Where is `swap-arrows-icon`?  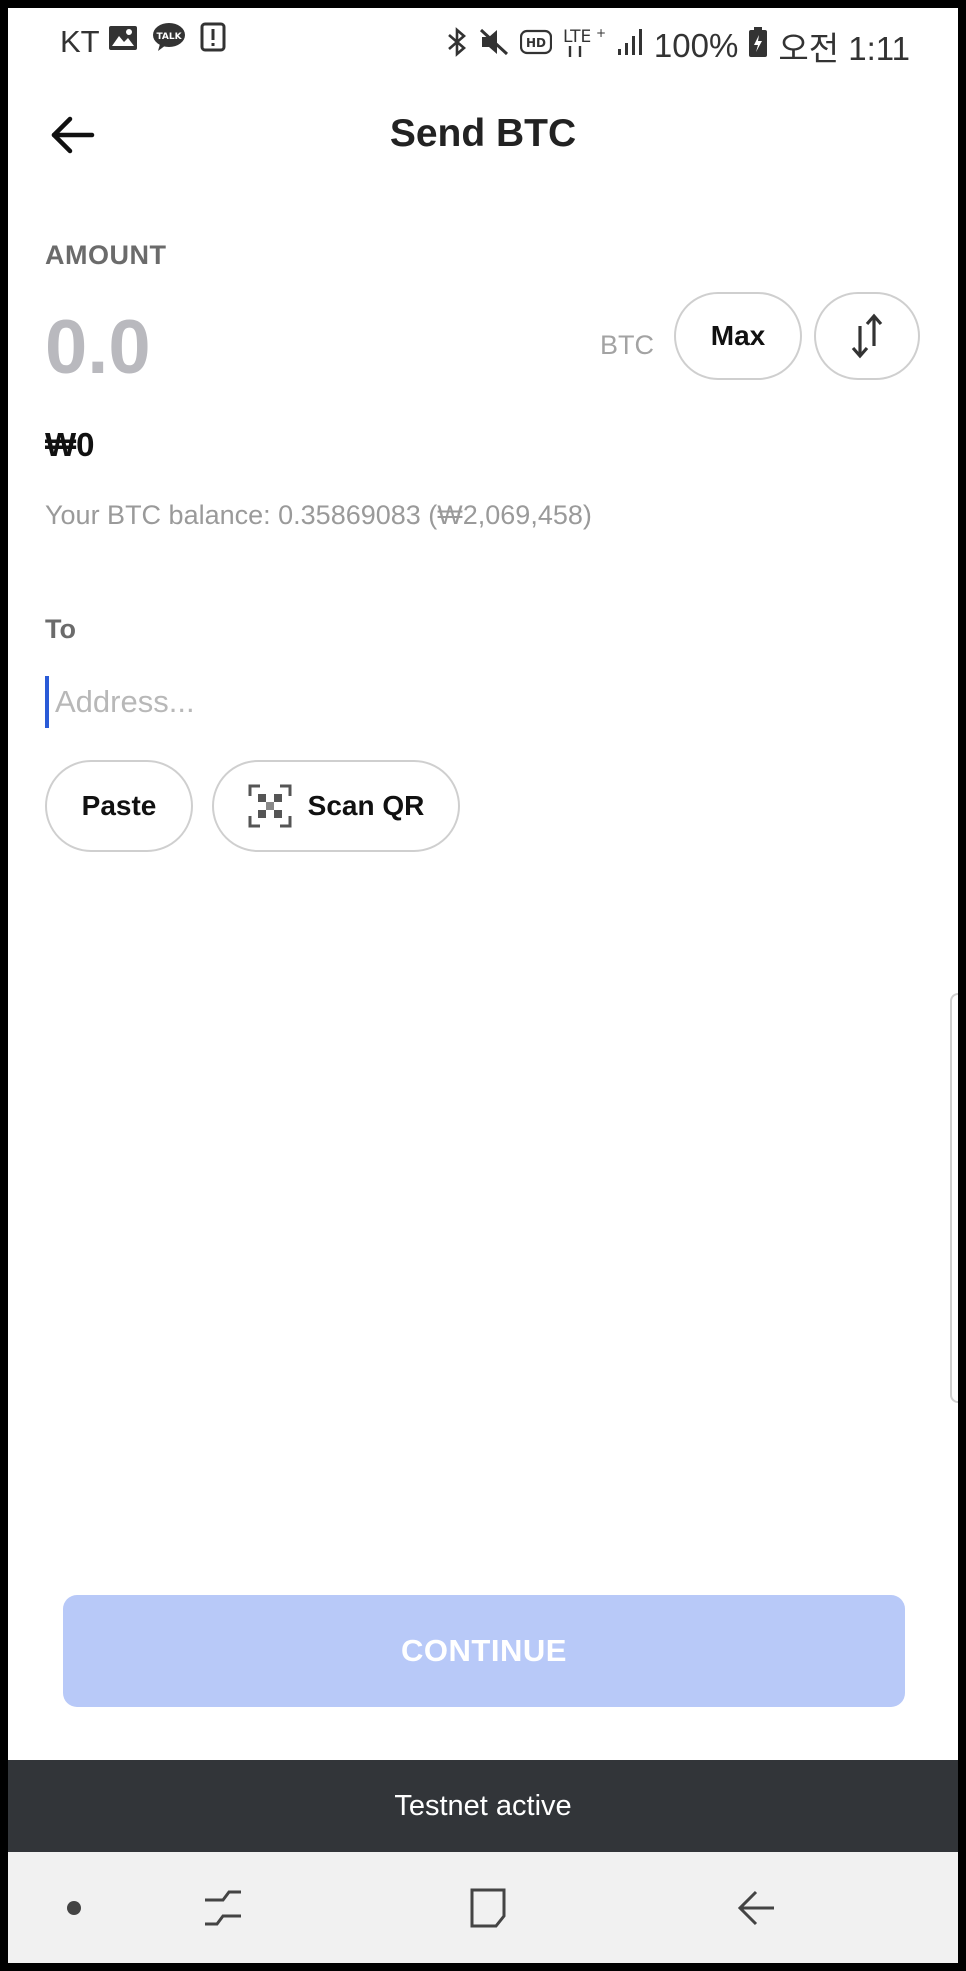
swap-arrows-icon is located at coordinates (867, 336).